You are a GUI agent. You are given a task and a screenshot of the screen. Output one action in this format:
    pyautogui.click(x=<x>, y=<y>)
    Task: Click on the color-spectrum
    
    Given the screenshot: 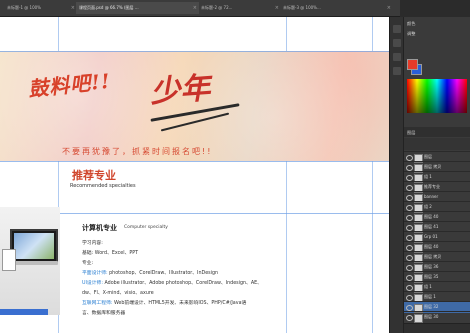 What is the action you would take?
    pyautogui.click(x=437, y=96)
    